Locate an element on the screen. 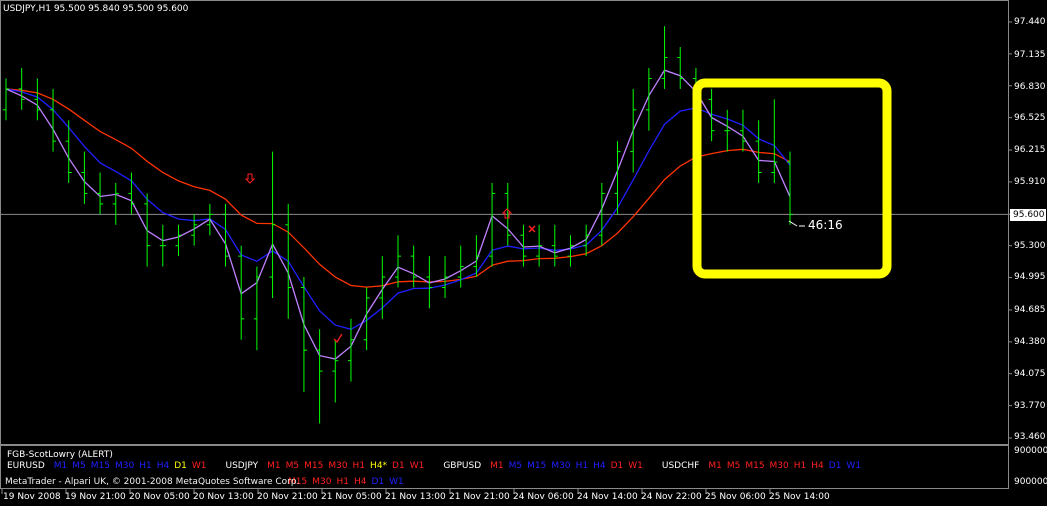 Image resolution: width=1047 pixels, height=506 pixels. indicator-axis-label: 9000000 is located at coordinates (1030, 482).